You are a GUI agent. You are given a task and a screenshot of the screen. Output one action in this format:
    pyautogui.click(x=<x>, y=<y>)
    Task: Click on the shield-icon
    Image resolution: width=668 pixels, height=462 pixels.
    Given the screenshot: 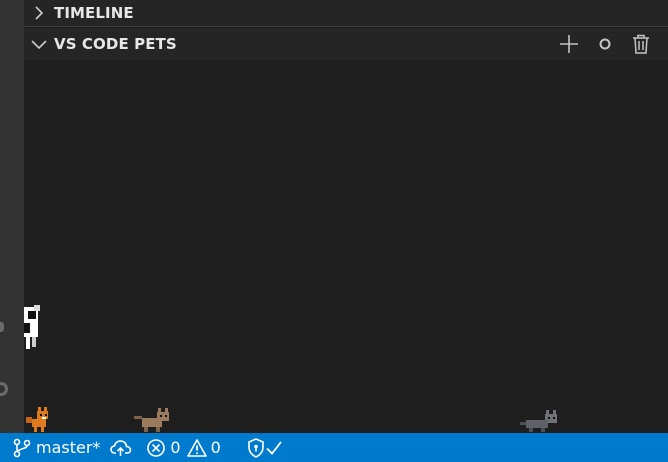 What is the action you would take?
    pyautogui.click(x=255, y=447)
    